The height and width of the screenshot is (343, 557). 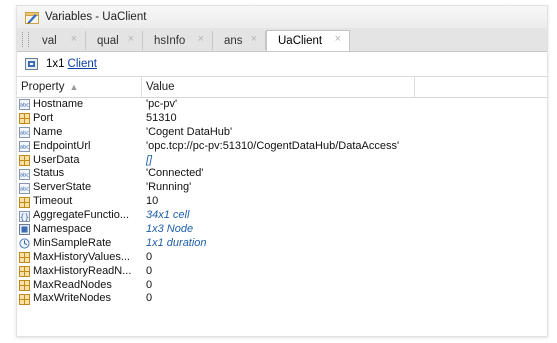 What do you see at coordinates (43, 117) in the screenshot?
I see `property-name: Port` at bounding box center [43, 117].